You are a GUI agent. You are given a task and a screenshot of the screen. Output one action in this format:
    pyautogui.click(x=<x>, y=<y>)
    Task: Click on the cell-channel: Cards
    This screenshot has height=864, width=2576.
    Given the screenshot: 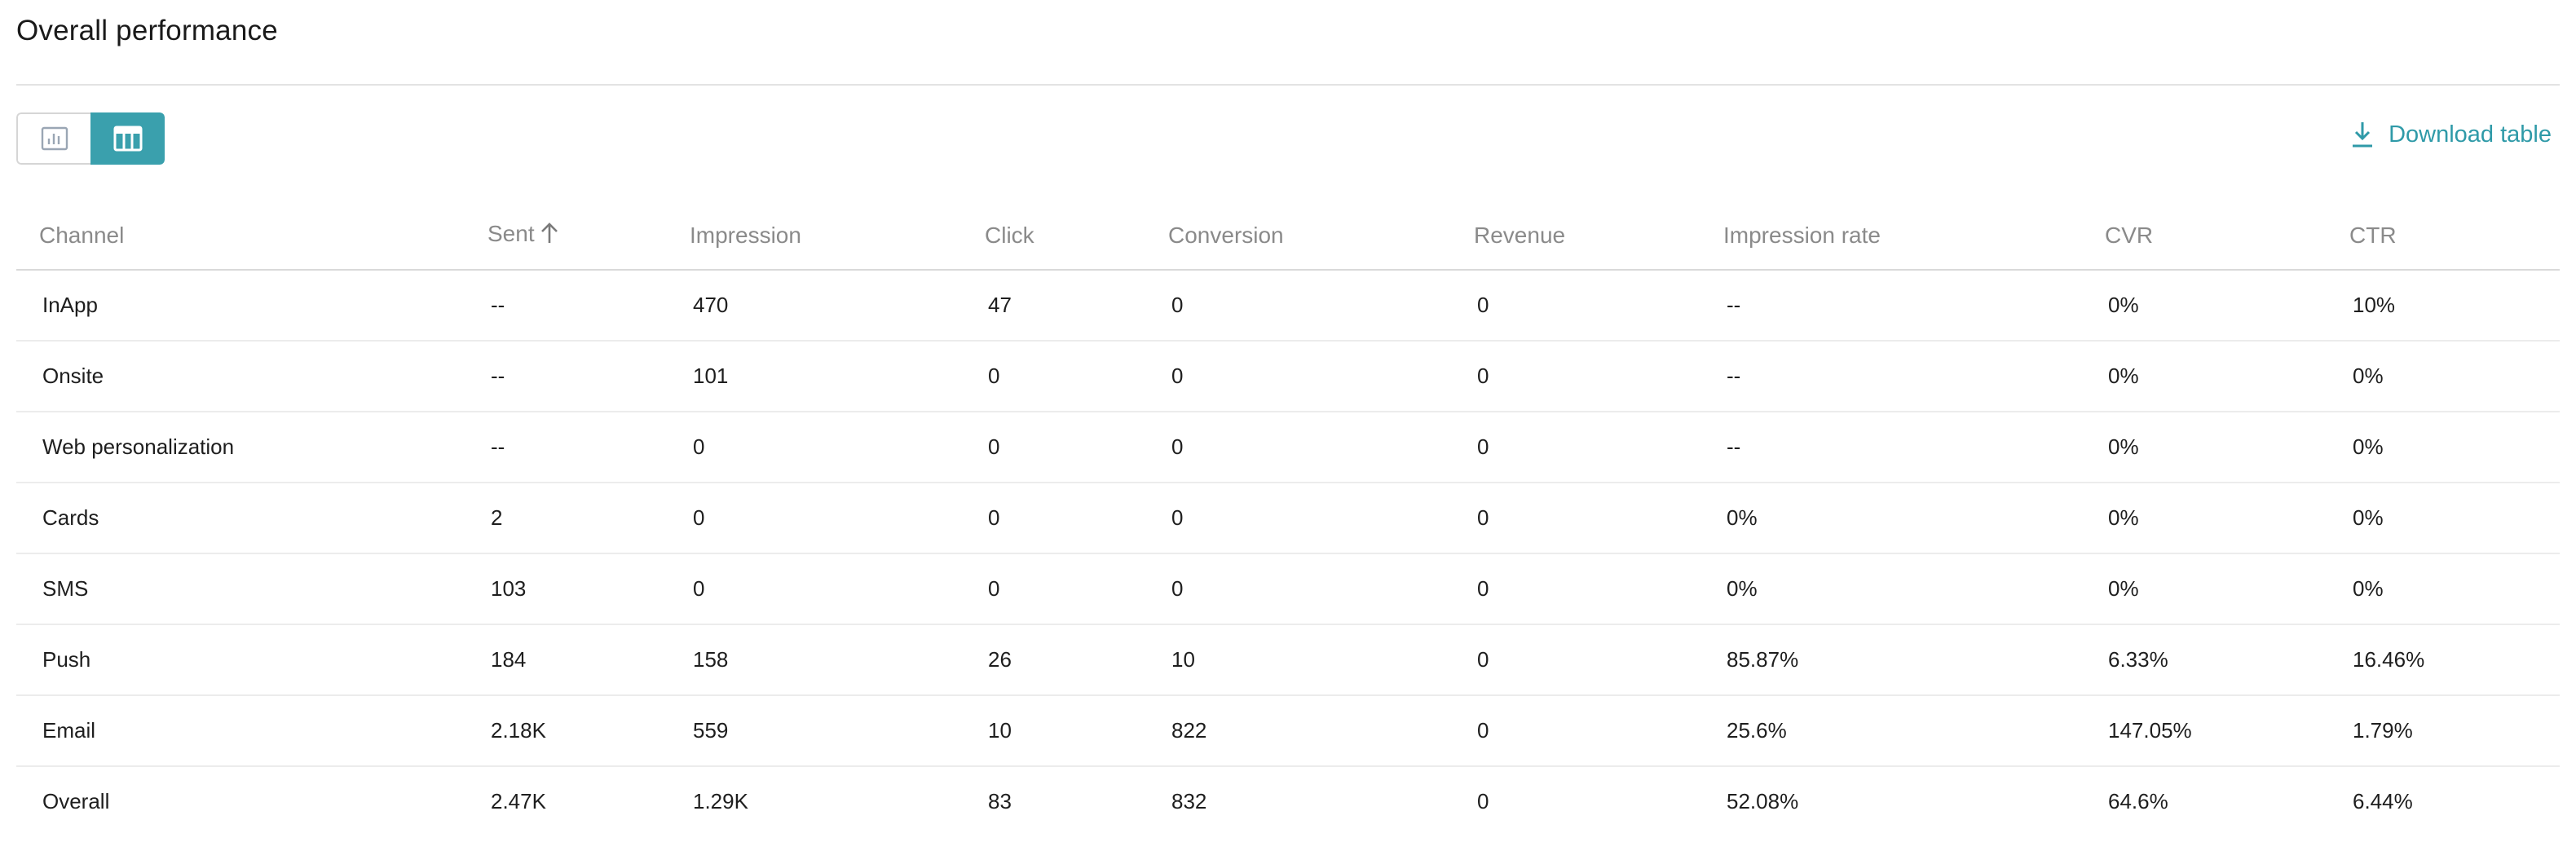 What is the action you would take?
    pyautogui.click(x=251, y=518)
    